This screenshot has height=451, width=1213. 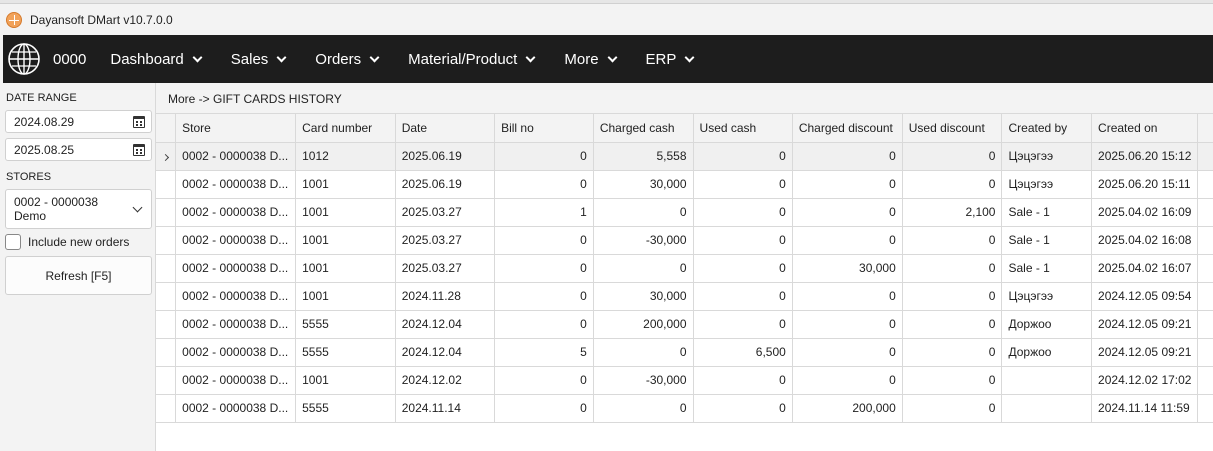 What do you see at coordinates (1145, 408) in the screenshot?
I see `table-cell: 2024.11.14 11:59` at bounding box center [1145, 408].